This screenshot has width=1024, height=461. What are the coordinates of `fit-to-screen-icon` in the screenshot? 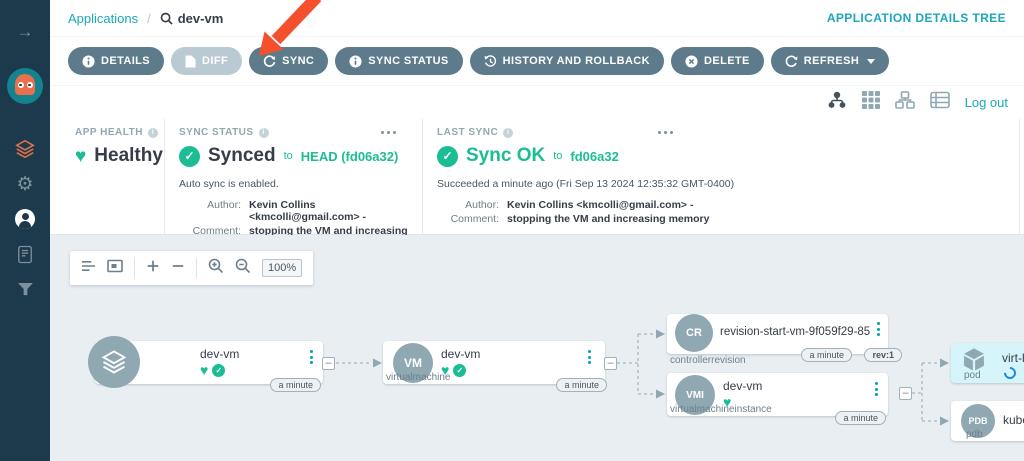 It's located at (115, 268).